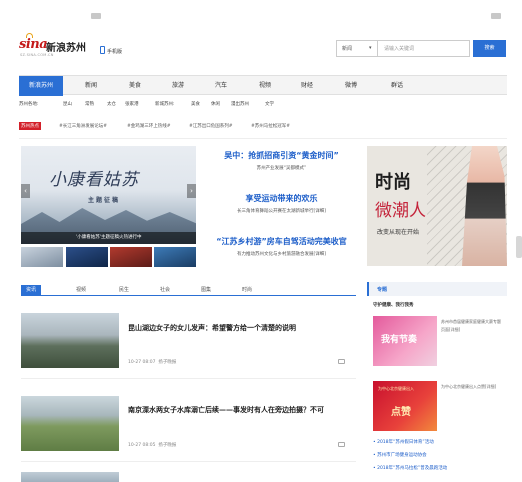  I want to click on topic-summary: 为中心北京健康出入点赞[详细], so click(471, 387).